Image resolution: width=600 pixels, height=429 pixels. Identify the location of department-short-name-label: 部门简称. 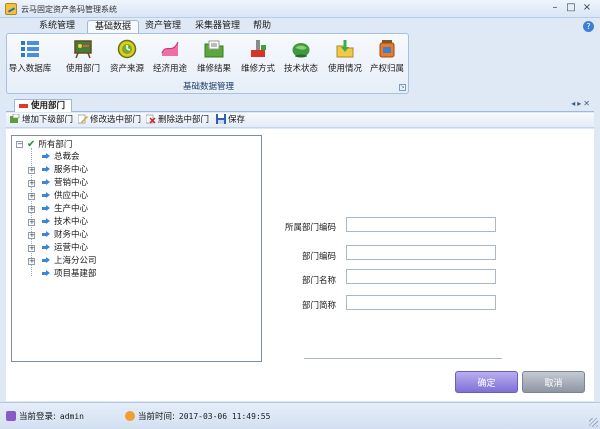
(318, 306).